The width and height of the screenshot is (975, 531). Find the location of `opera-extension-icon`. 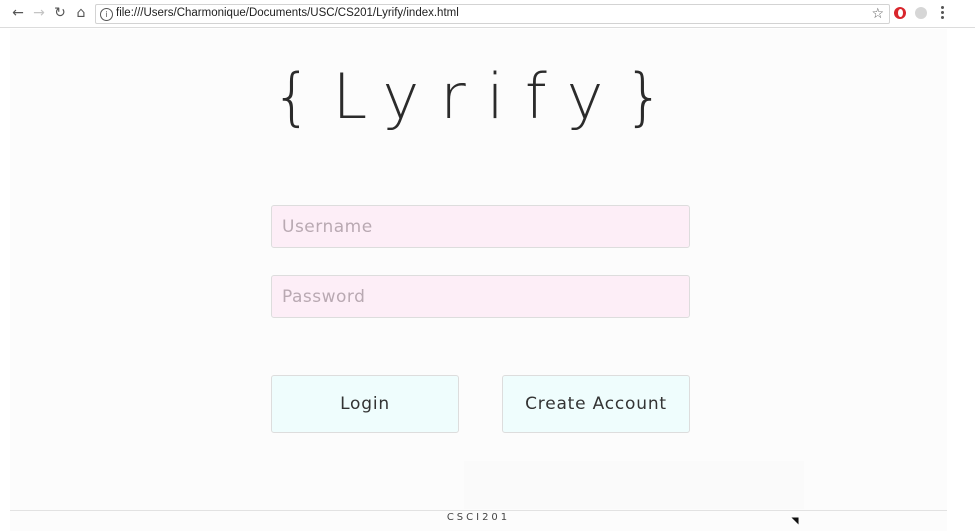

opera-extension-icon is located at coordinates (900, 13).